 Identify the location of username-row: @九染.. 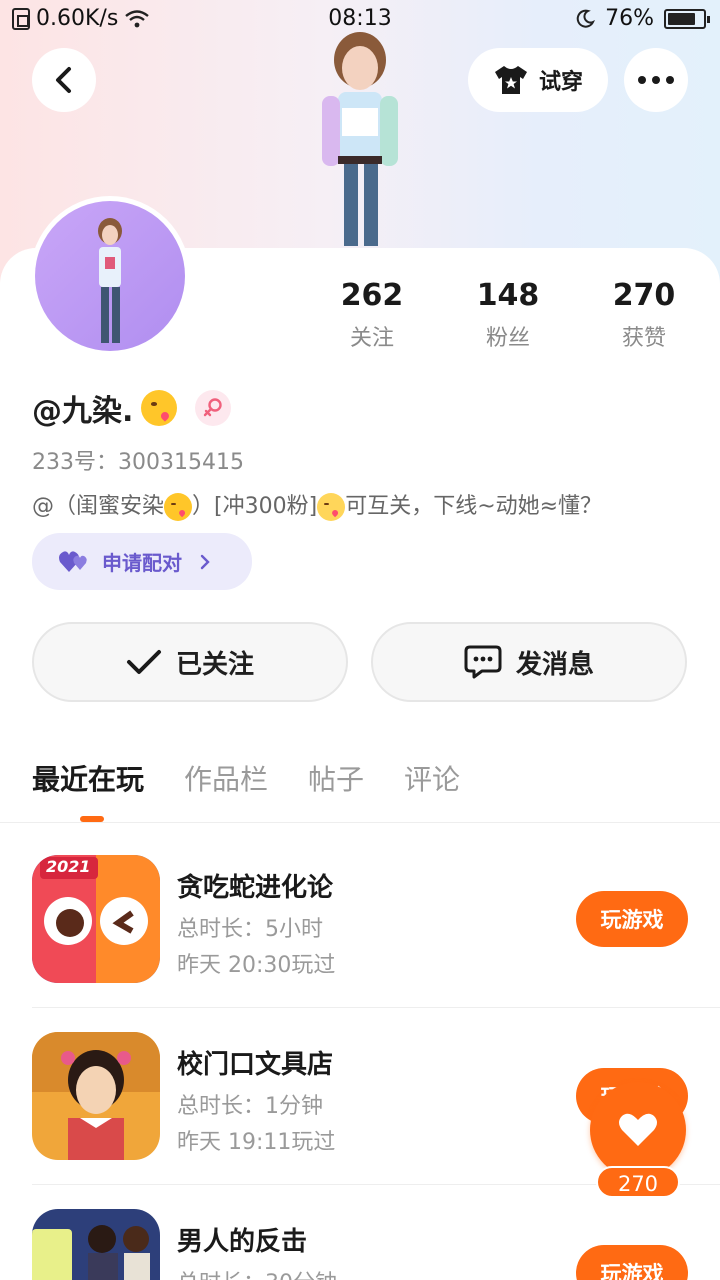
(132, 408).